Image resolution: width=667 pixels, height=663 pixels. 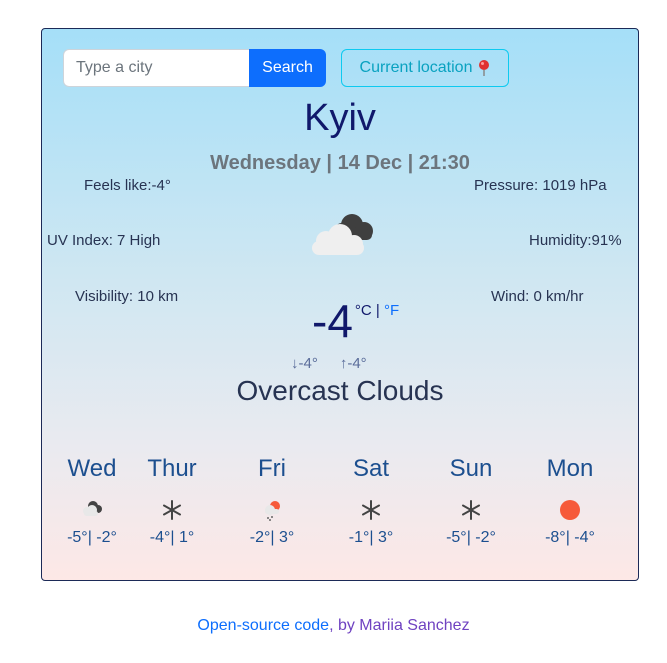 I want to click on search-button: Search, so click(x=287, y=68).